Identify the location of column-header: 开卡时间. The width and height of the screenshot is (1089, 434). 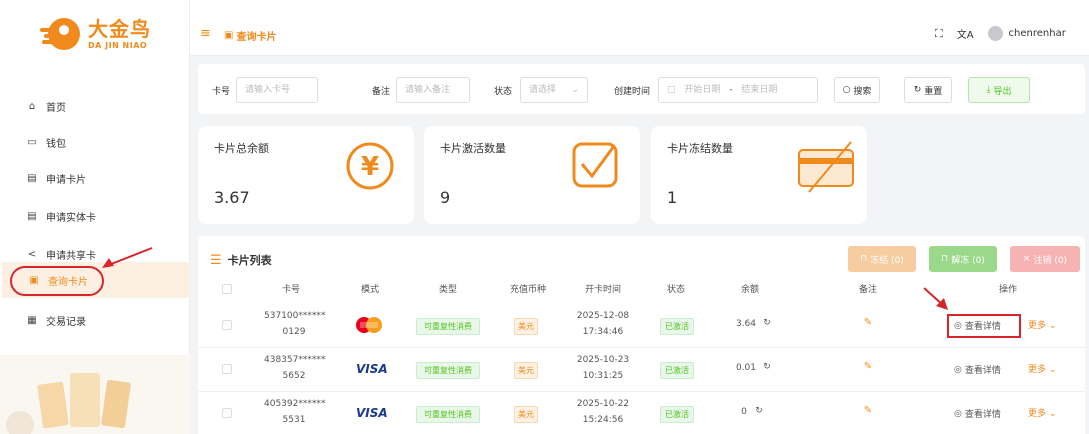
(602, 290).